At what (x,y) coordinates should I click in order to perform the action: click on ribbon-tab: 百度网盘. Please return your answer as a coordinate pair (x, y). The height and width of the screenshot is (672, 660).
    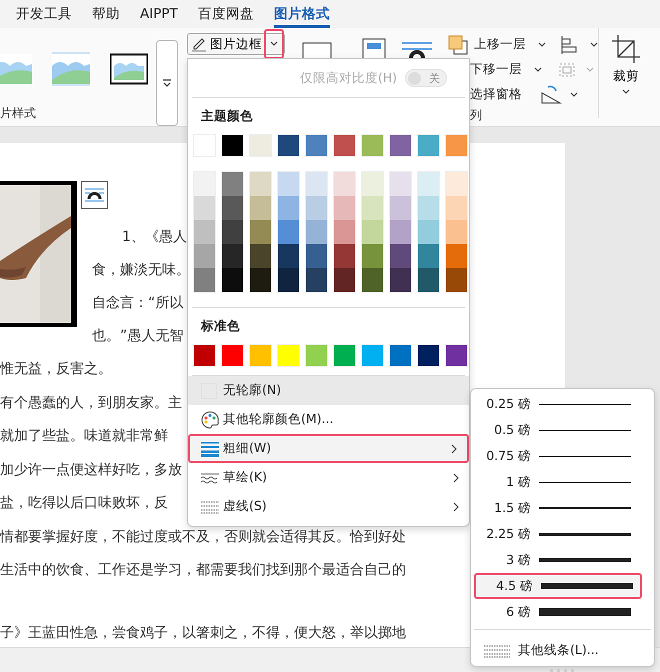
    Looking at the image, I should click on (226, 14).